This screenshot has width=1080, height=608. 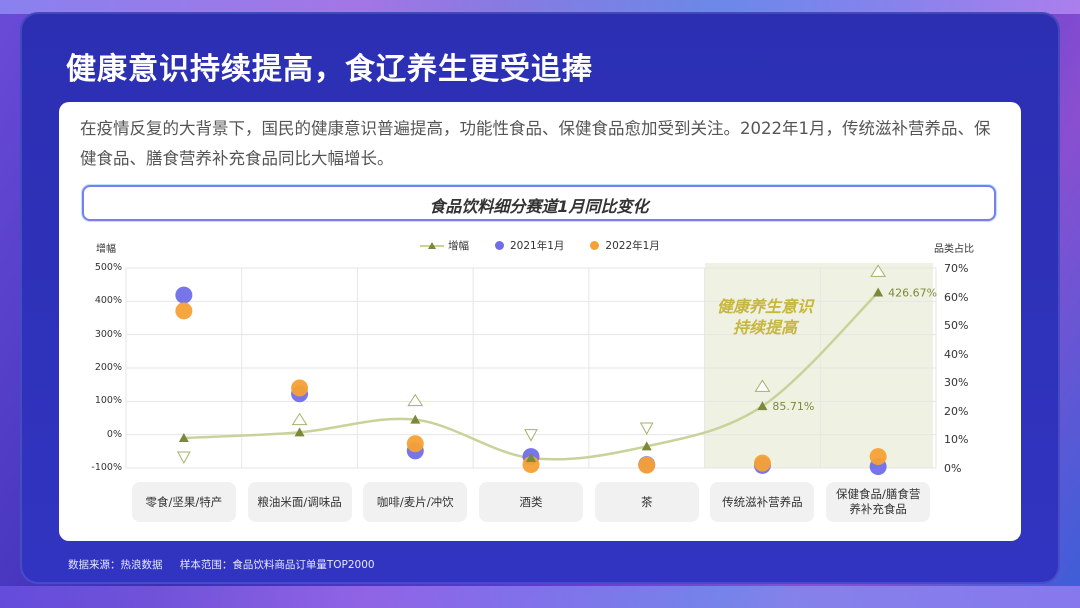 What do you see at coordinates (878, 292) in the screenshot?
I see `growth-point` at bounding box center [878, 292].